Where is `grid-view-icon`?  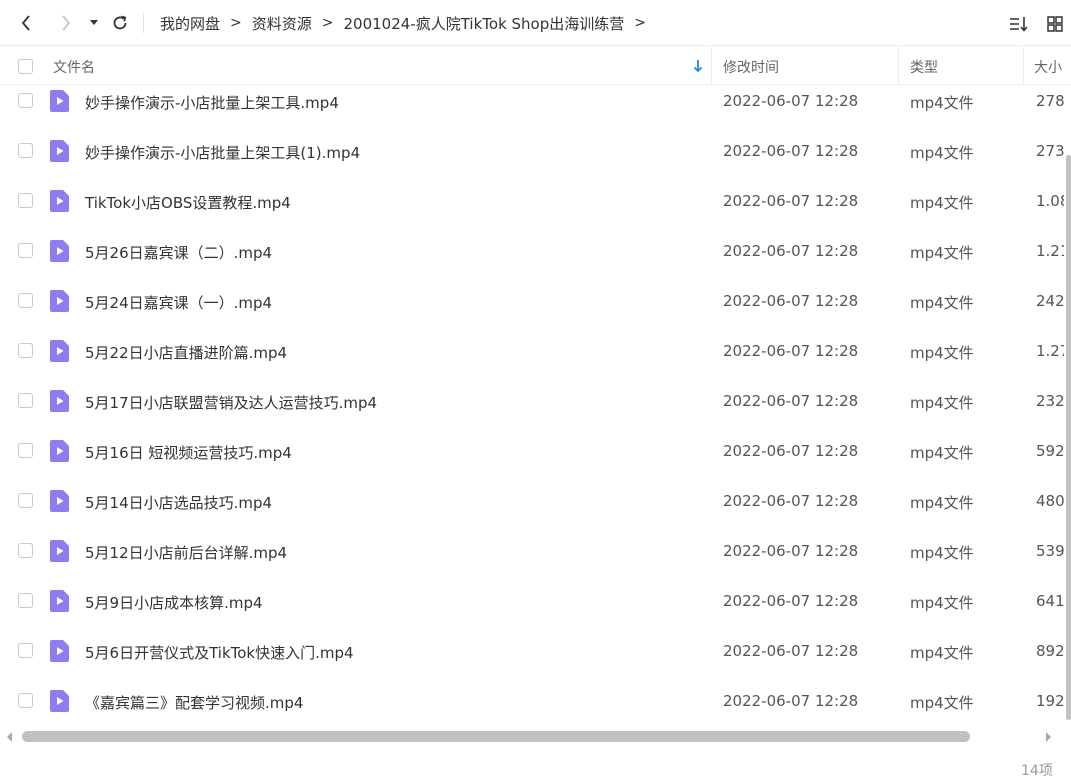 grid-view-icon is located at coordinates (1055, 24).